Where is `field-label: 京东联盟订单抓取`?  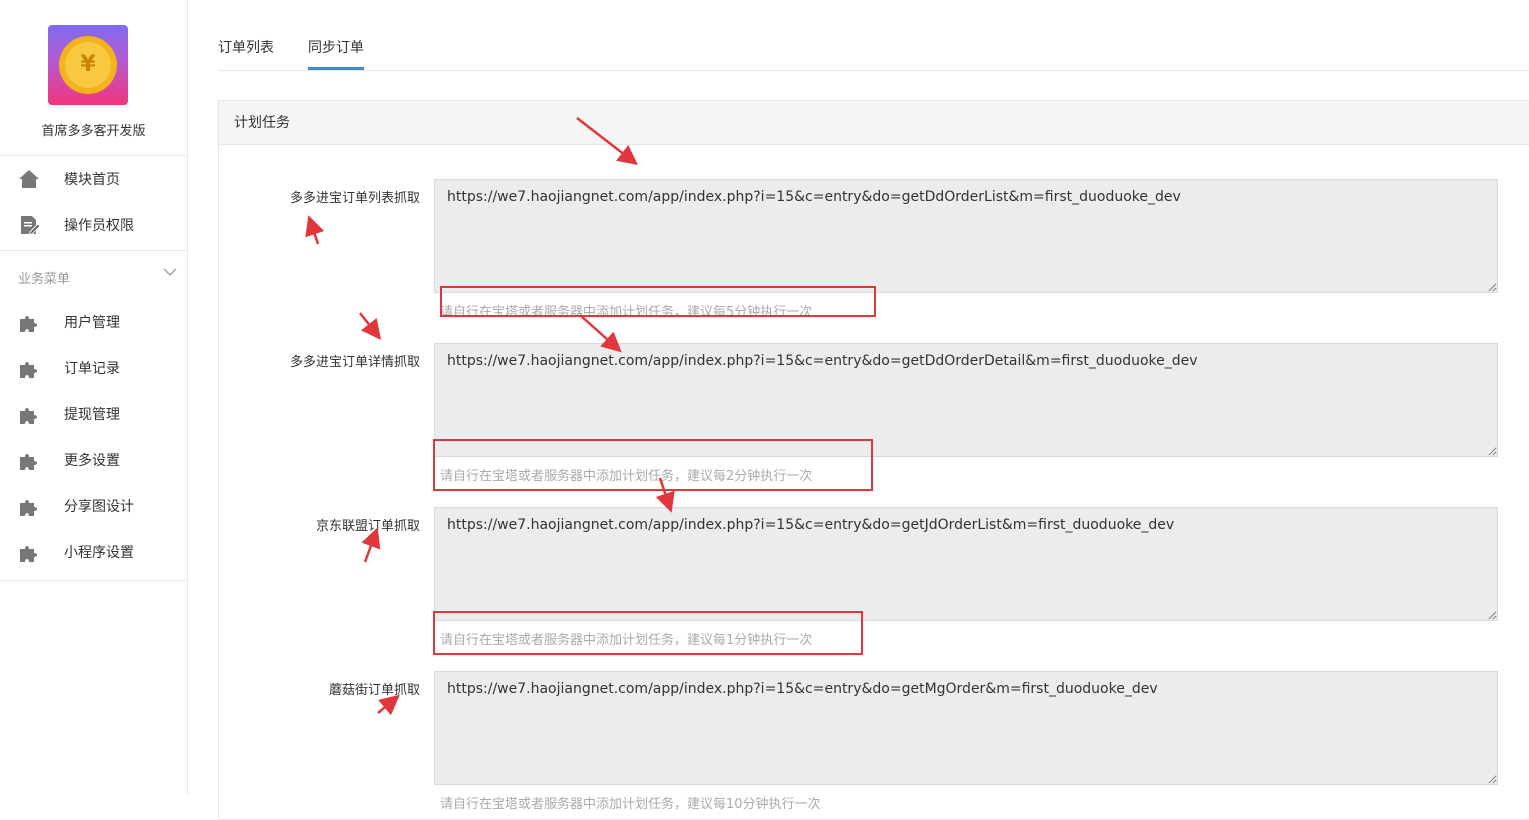
field-label: 京东联盟订单抓取 is located at coordinates (367, 526).